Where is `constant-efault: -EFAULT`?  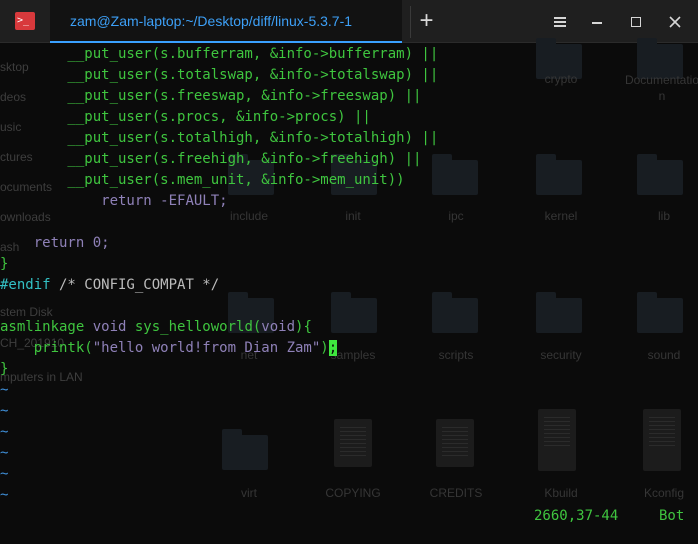 constant-efault: -EFAULT is located at coordinates (190, 201).